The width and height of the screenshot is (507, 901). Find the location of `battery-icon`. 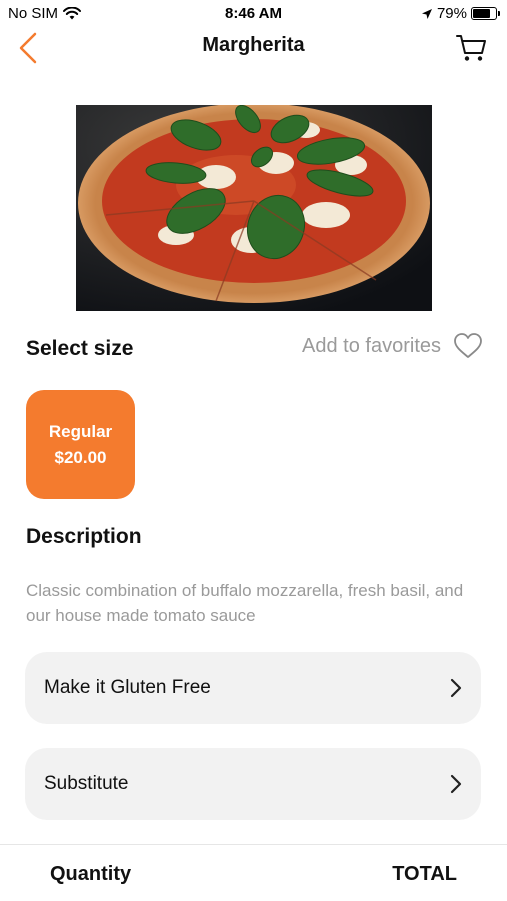

battery-icon is located at coordinates (485, 13).